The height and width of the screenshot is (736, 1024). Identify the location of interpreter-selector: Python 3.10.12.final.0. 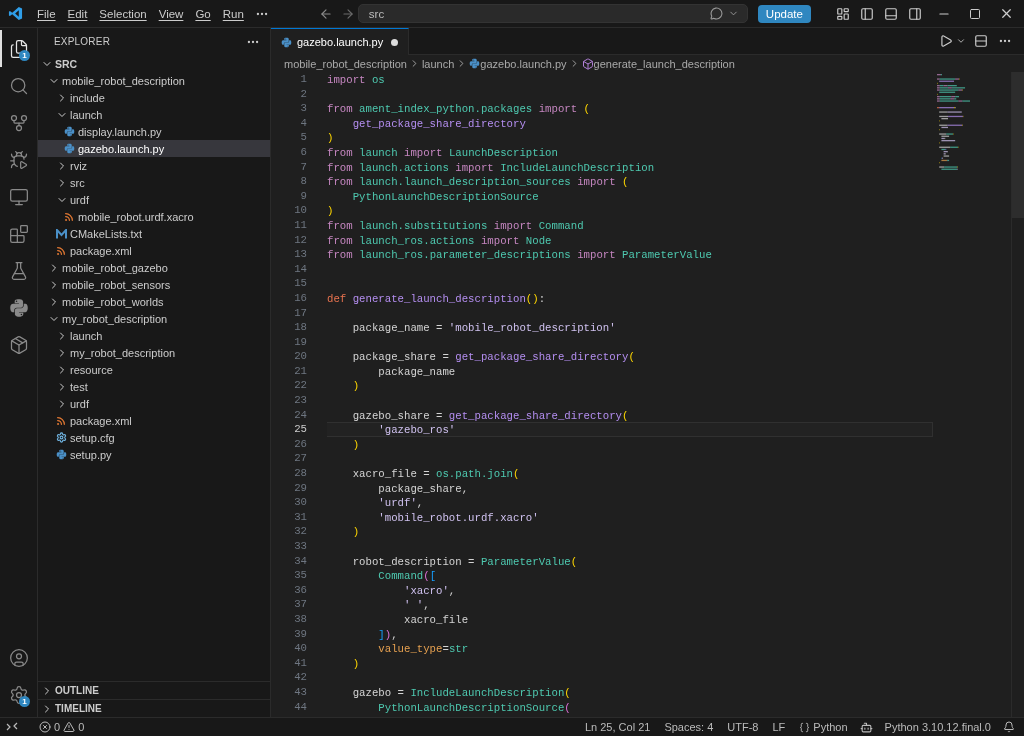
(937, 727).